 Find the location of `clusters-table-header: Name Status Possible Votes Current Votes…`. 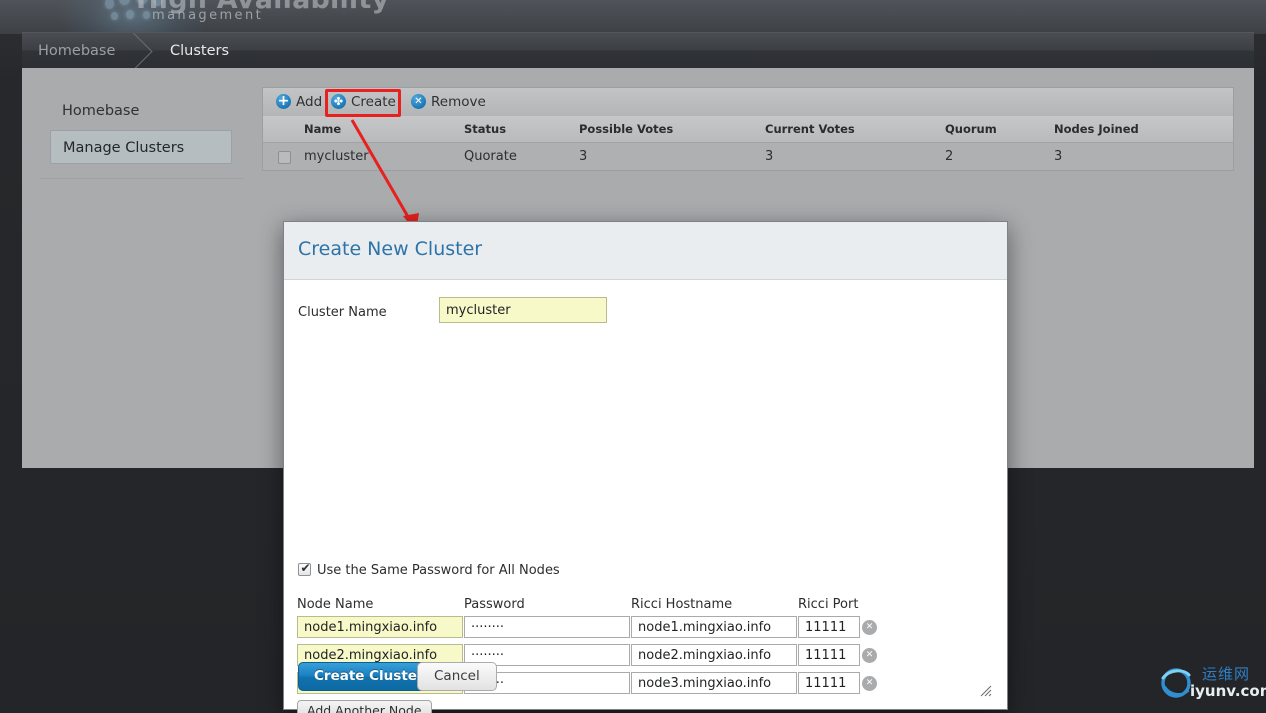

clusters-table-header: Name Status Possible Votes Current Votes… is located at coordinates (748, 129).